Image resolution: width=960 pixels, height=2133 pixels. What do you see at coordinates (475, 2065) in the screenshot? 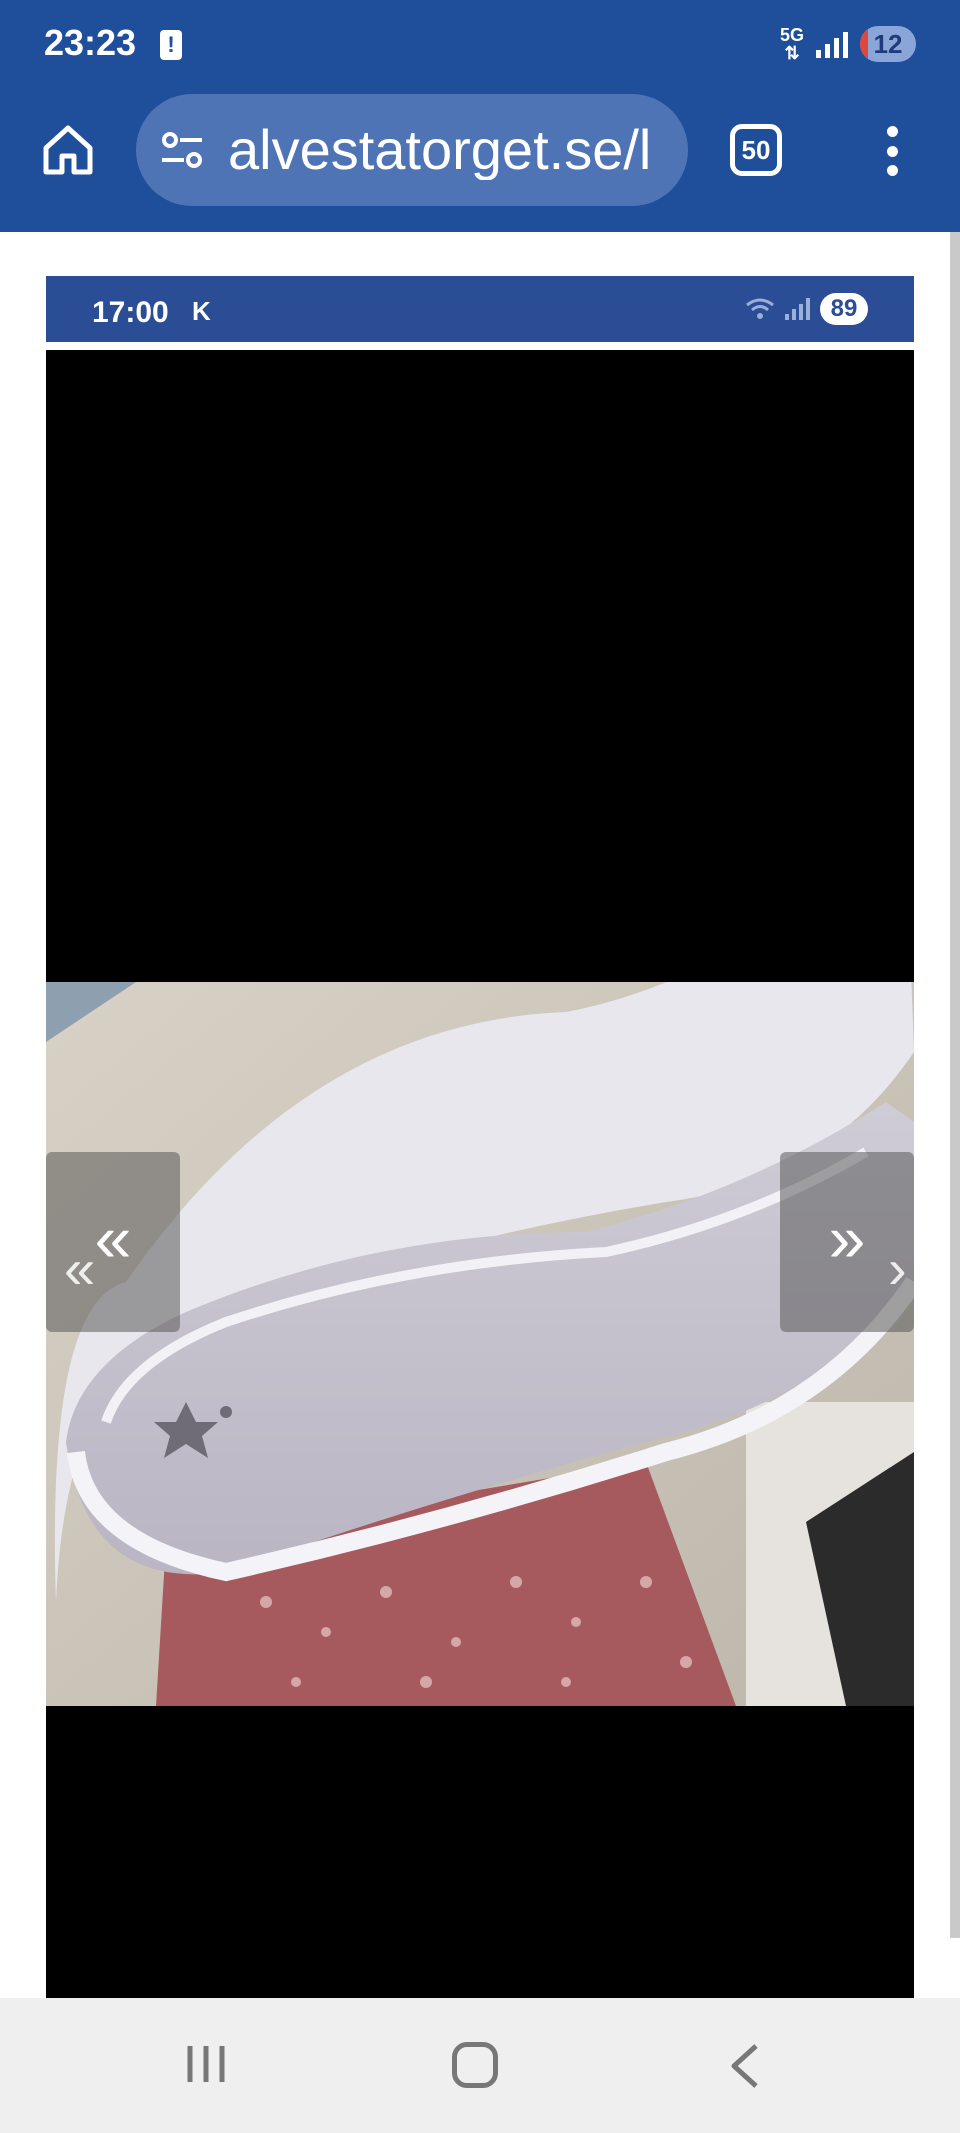
I see `home-circle-icon` at bounding box center [475, 2065].